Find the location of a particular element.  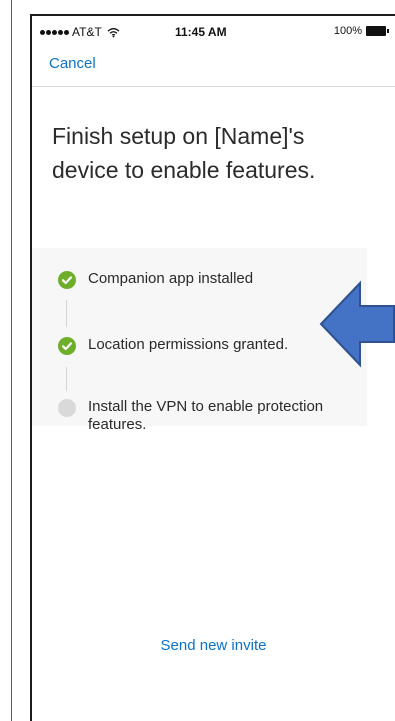

send-new-invite-button: Send new invite is located at coordinates (213, 645).